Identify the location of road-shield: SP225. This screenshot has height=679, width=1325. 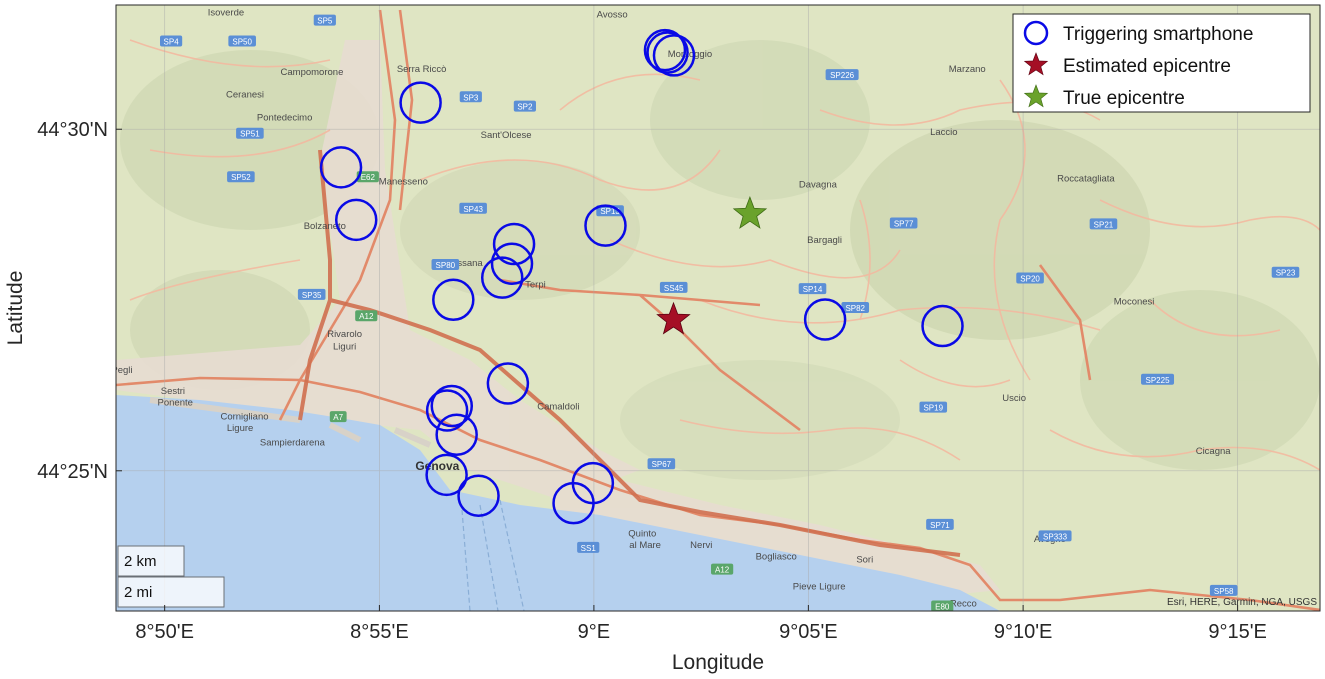
(1158, 379).